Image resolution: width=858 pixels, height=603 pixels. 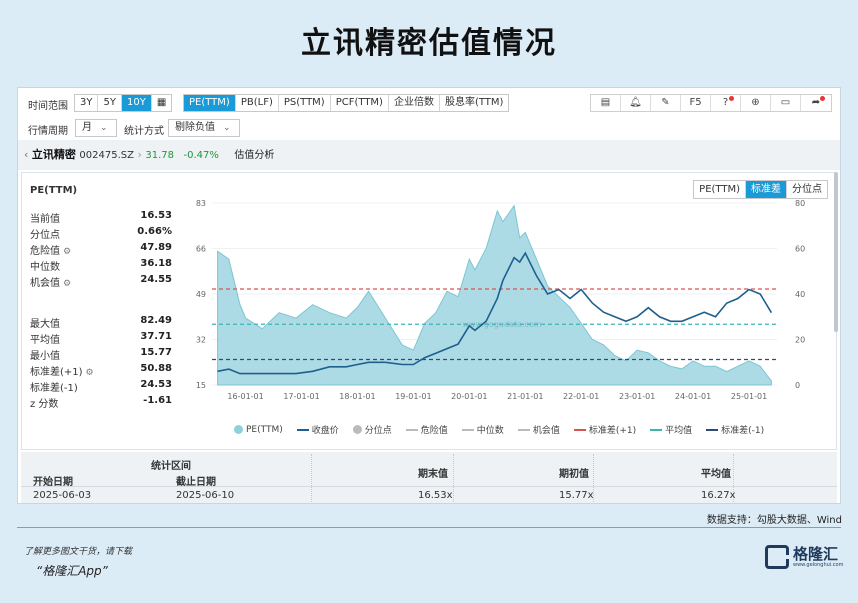 I want to click on x-tick-label: 22-01-01, so click(x=581, y=396).